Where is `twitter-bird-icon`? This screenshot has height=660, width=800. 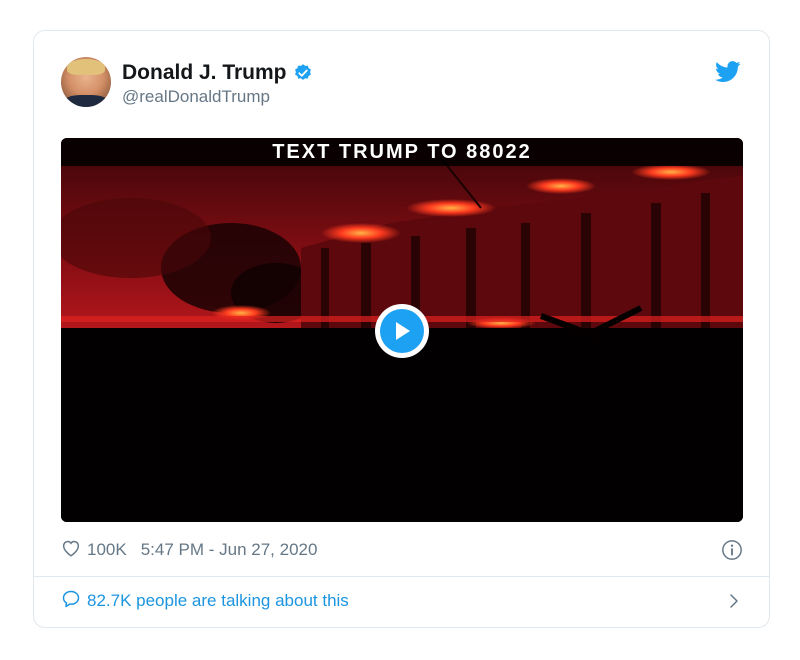
twitter-bird-icon is located at coordinates (728, 72).